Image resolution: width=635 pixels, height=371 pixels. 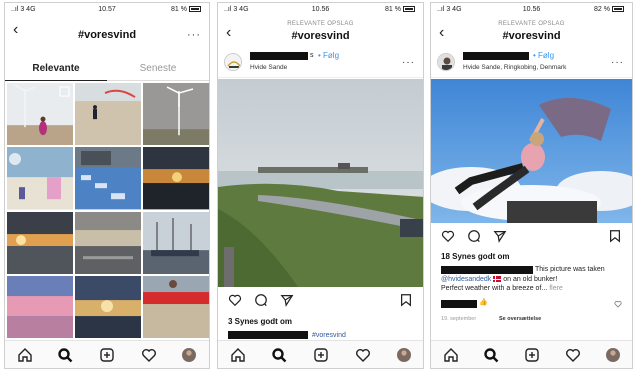 What do you see at coordinates (268, 67) in the screenshot?
I see `post-location: Hvide Sande` at bounding box center [268, 67].